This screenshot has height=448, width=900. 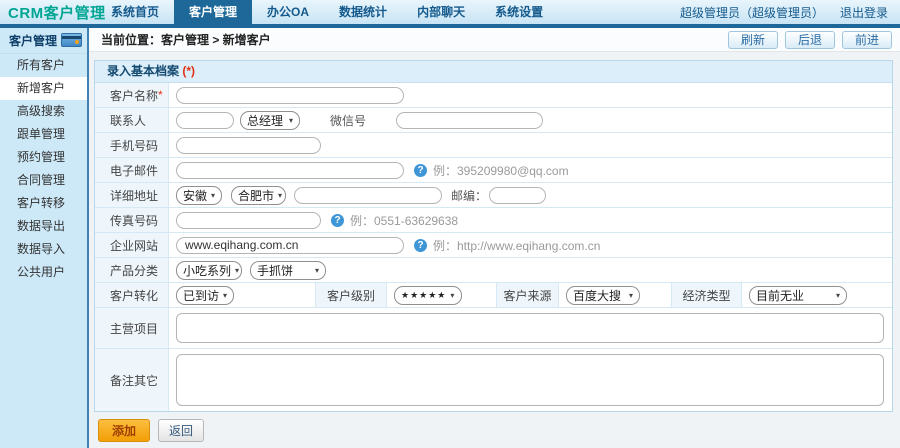 I want to click on logout-link: 退出登录, so click(x=864, y=12).